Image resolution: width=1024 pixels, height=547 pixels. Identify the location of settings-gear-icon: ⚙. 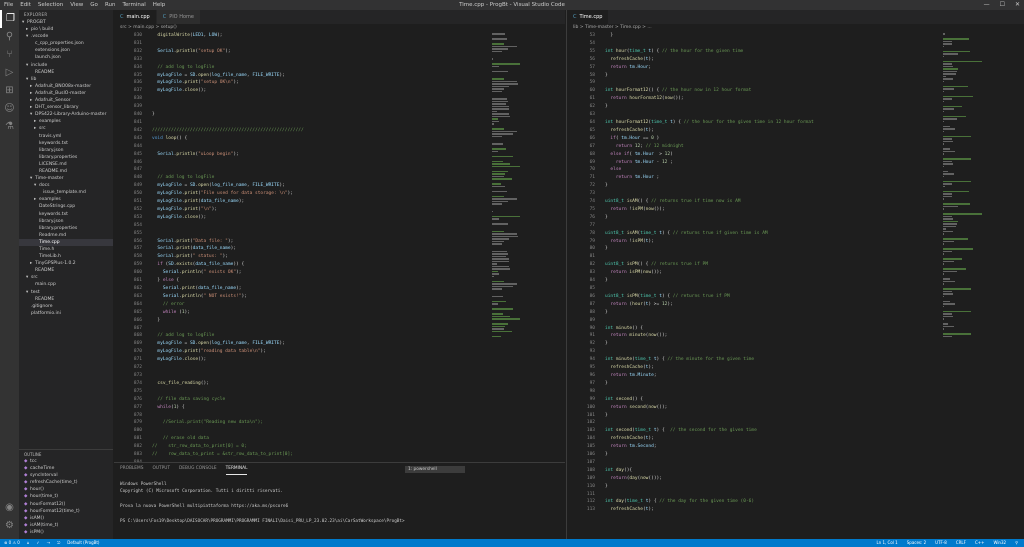
(9, 526).